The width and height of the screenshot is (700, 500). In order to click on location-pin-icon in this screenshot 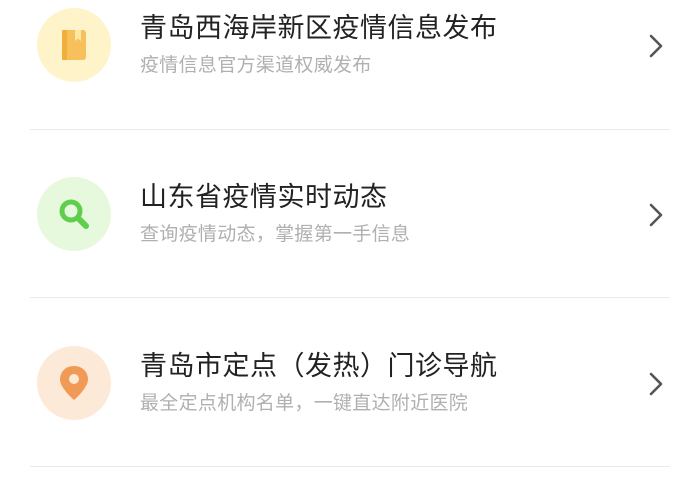, I will do `click(74, 383)`.